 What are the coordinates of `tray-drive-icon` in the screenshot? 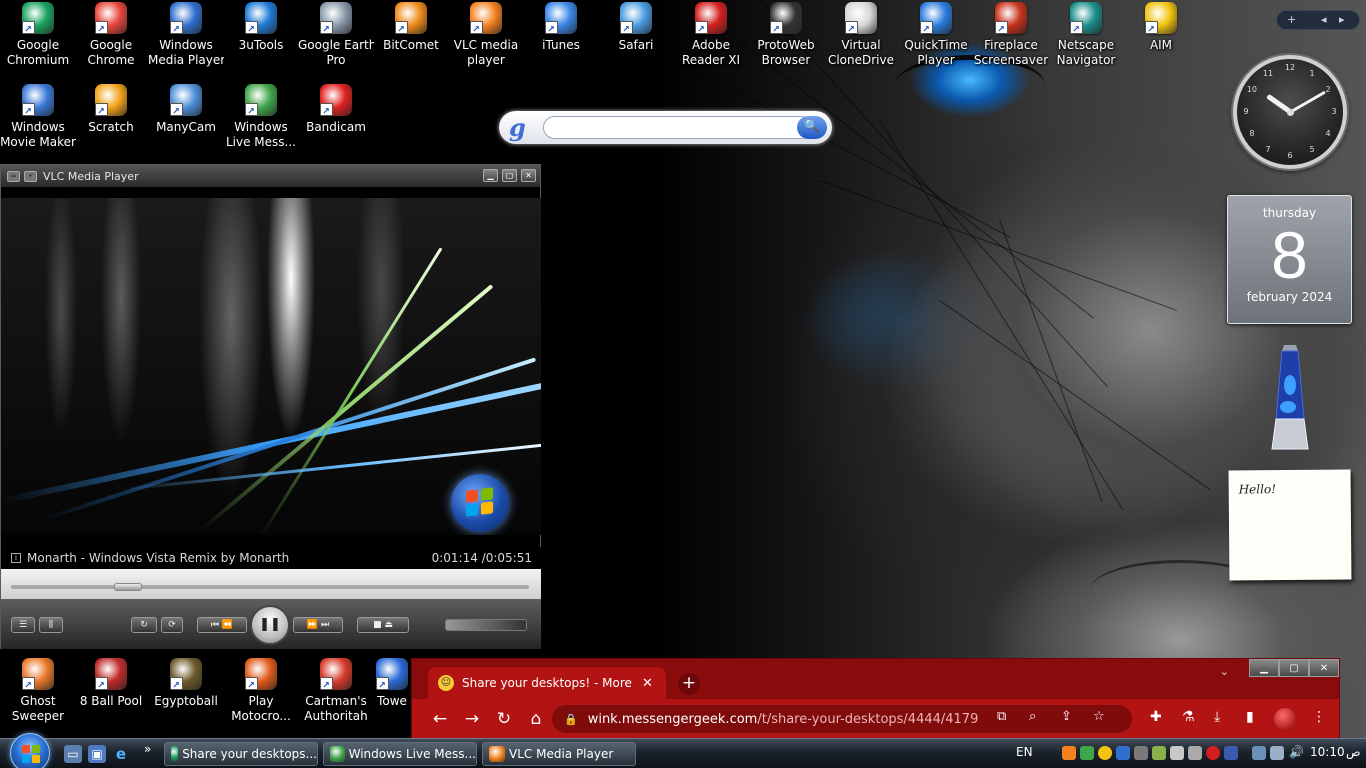 It's located at (1159, 753).